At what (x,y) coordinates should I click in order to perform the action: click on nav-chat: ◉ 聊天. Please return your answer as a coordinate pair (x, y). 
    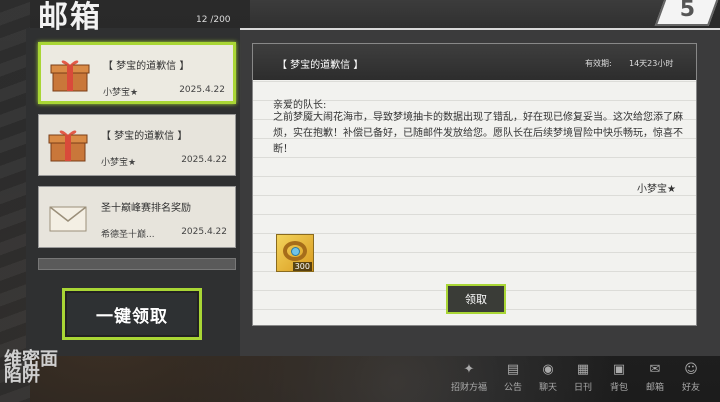
    Looking at the image, I should click on (548, 377).